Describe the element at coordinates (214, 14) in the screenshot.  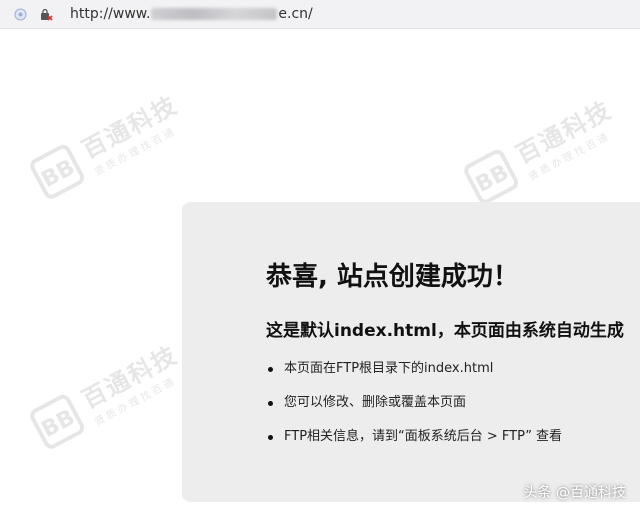
I see `url-redacted-segment` at that location.